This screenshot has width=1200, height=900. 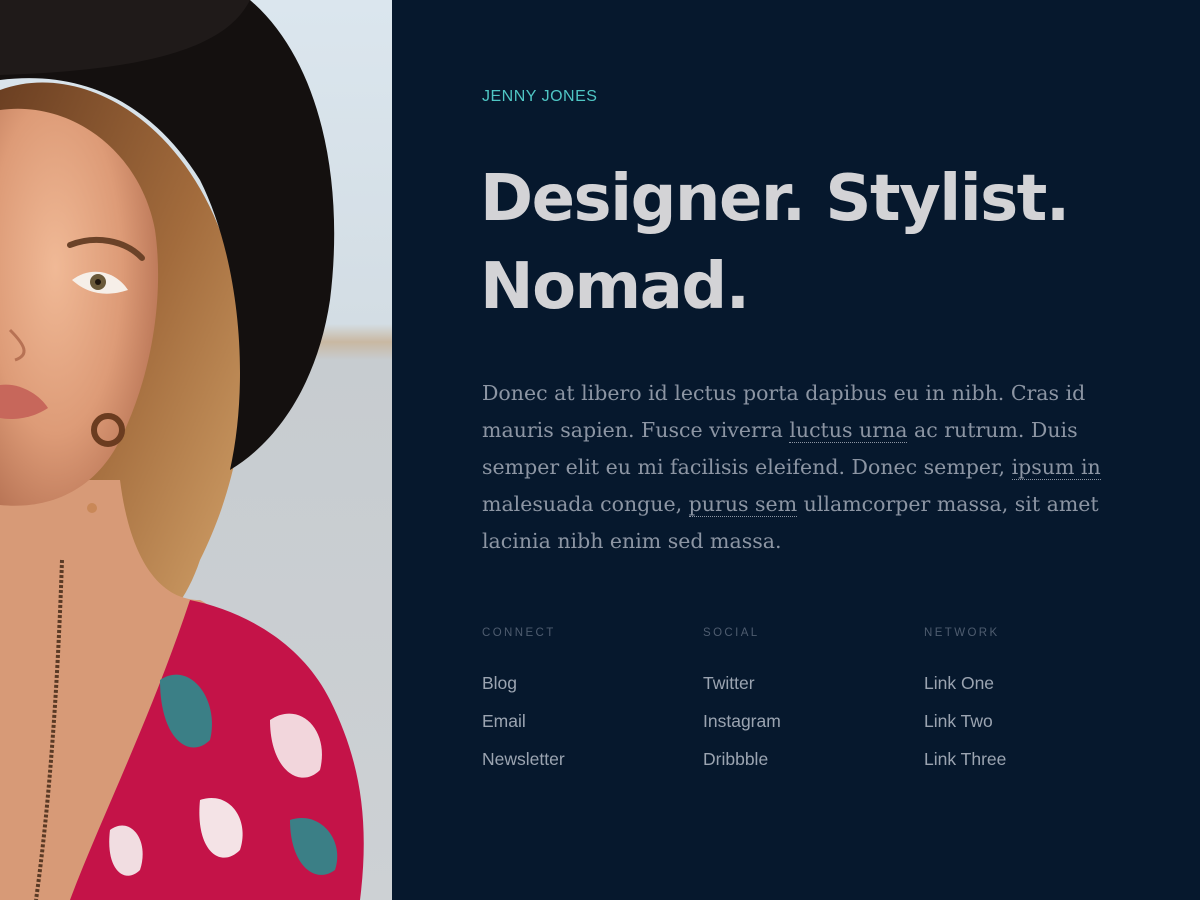 What do you see at coordinates (1034, 730) in the screenshot?
I see `link-two: Link Two` at bounding box center [1034, 730].